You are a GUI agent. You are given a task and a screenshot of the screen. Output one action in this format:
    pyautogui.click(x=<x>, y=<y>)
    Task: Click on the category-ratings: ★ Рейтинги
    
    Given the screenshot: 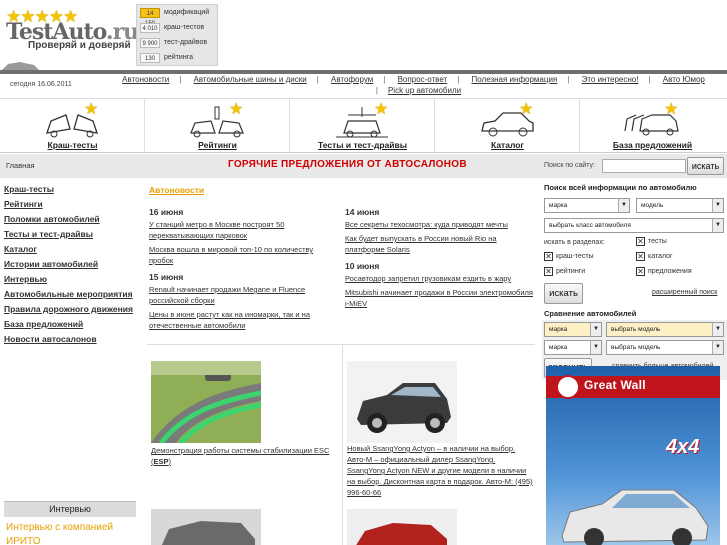 What is the action you would take?
    pyautogui.click(x=217, y=126)
    